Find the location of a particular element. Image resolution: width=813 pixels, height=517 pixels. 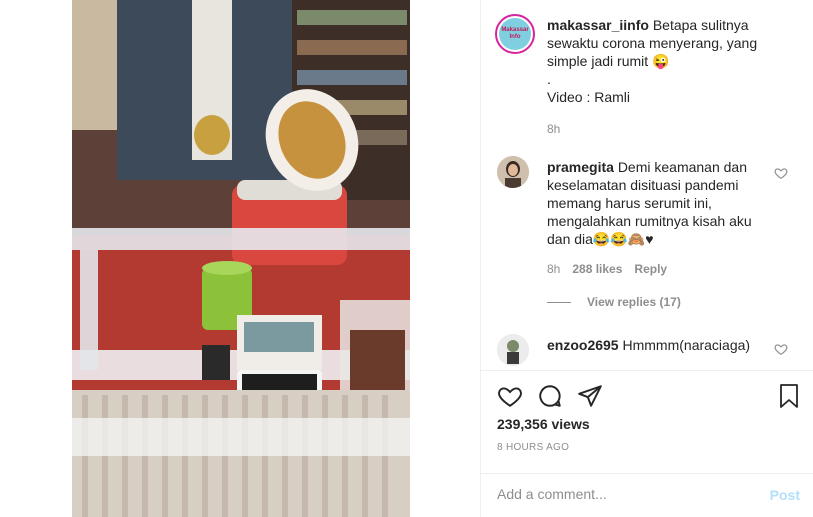

replies-divider is located at coordinates (559, 302).